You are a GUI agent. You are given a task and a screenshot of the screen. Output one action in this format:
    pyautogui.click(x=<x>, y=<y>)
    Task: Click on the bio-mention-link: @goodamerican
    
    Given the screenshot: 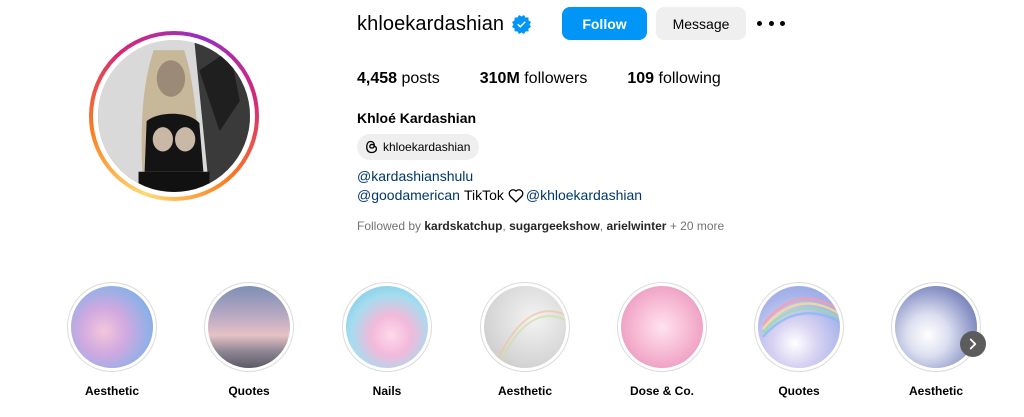 What is the action you would take?
    pyautogui.click(x=408, y=195)
    